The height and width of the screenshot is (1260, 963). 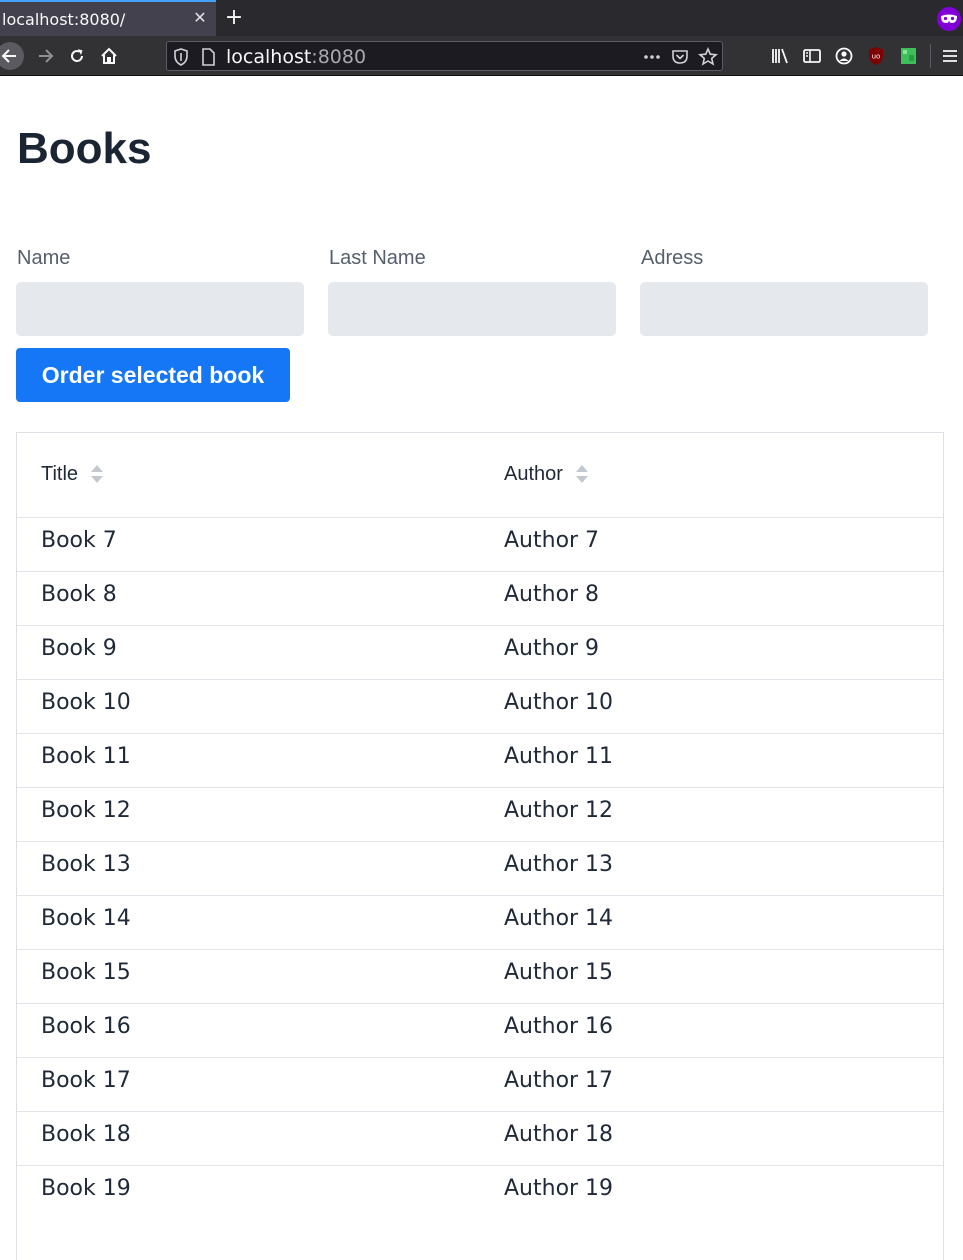 I want to click on pocket-icon, so click(x=680, y=57).